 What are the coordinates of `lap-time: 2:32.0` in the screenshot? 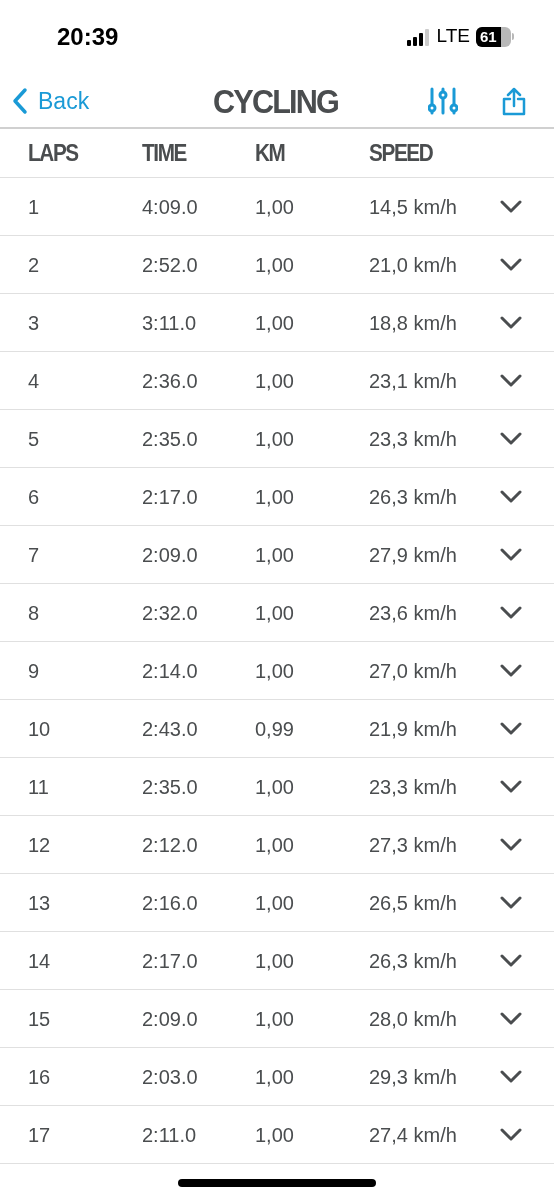 It's located at (170, 612).